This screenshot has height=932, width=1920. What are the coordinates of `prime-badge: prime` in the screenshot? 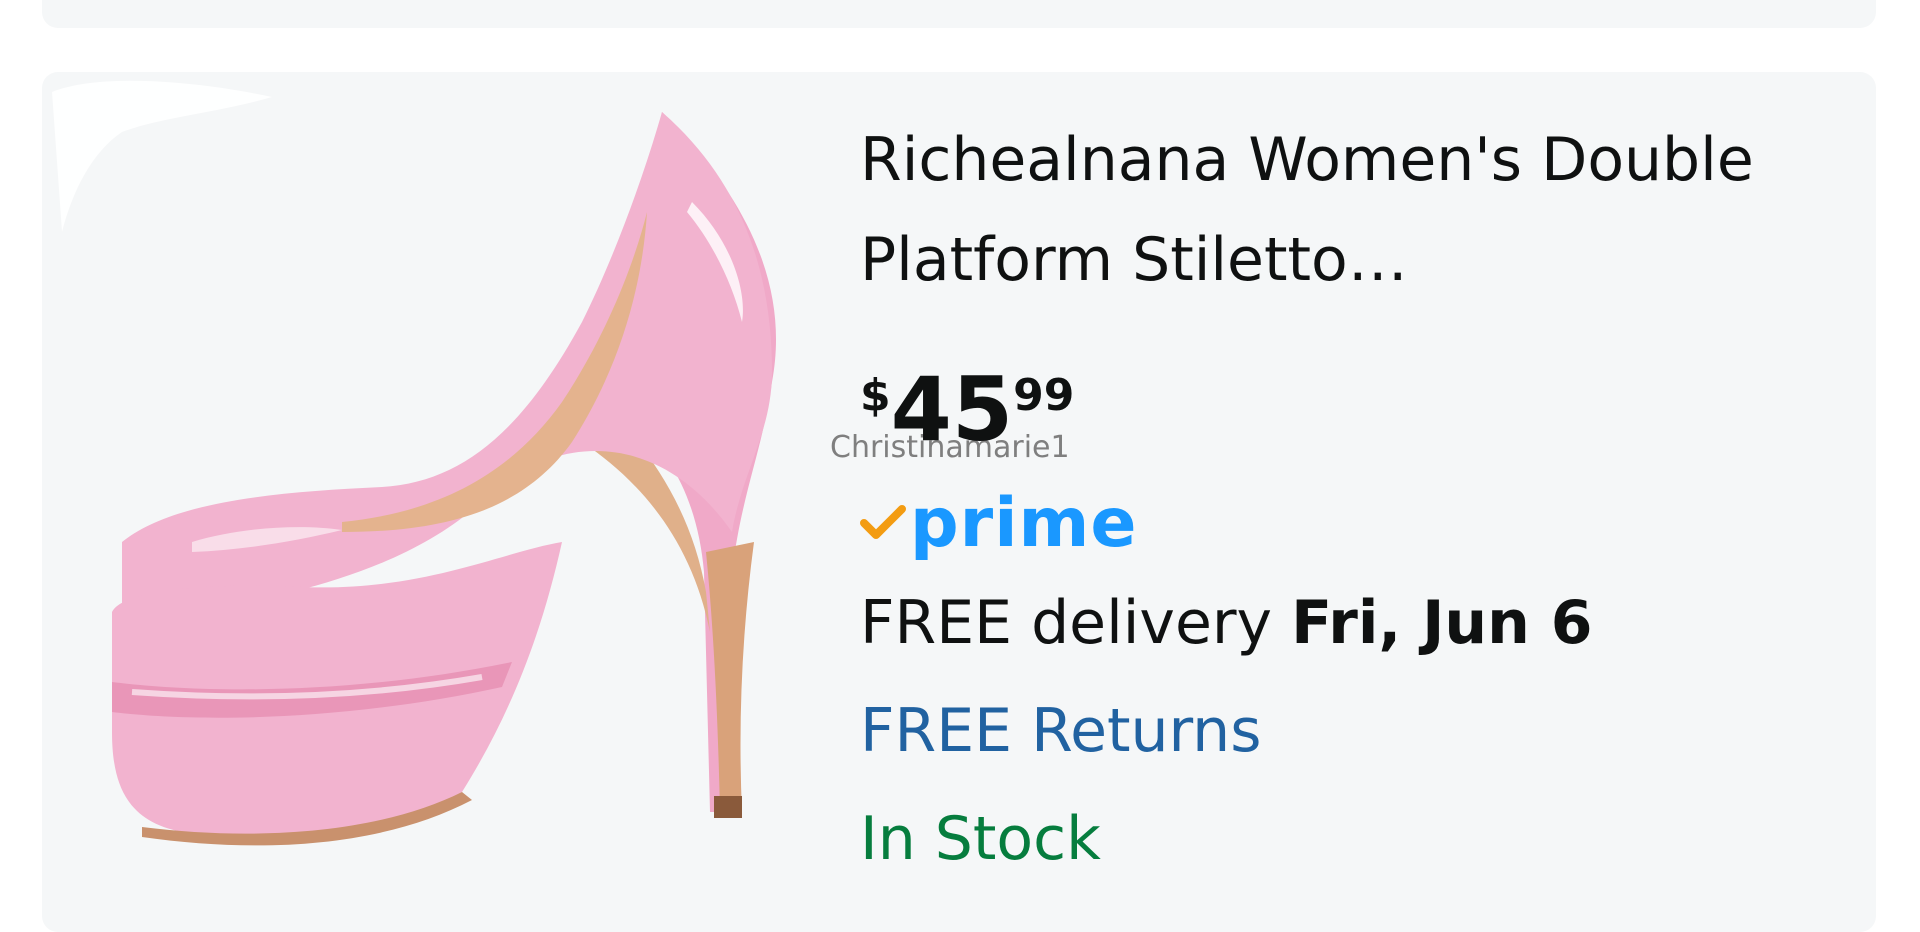 It's located at (999, 523).